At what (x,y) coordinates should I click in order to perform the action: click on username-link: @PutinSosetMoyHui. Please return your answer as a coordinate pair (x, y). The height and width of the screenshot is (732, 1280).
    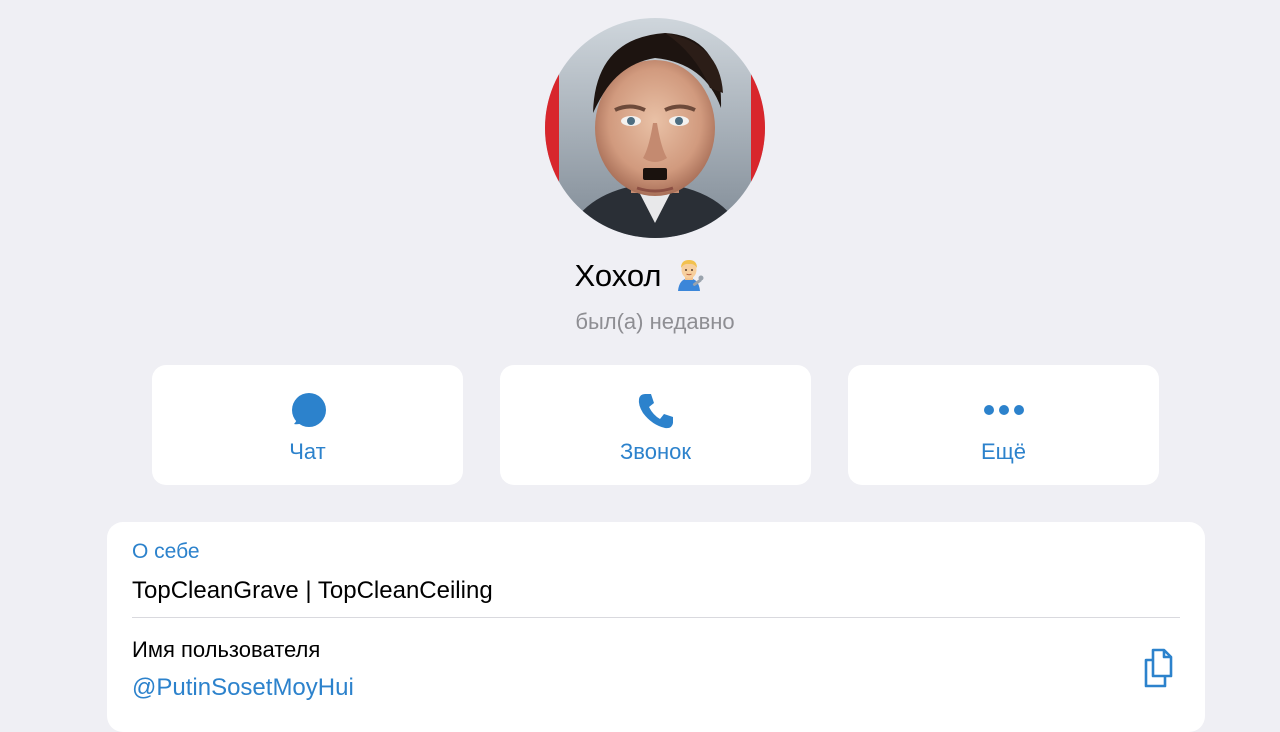
    Looking at the image, I should click on (243, 688).